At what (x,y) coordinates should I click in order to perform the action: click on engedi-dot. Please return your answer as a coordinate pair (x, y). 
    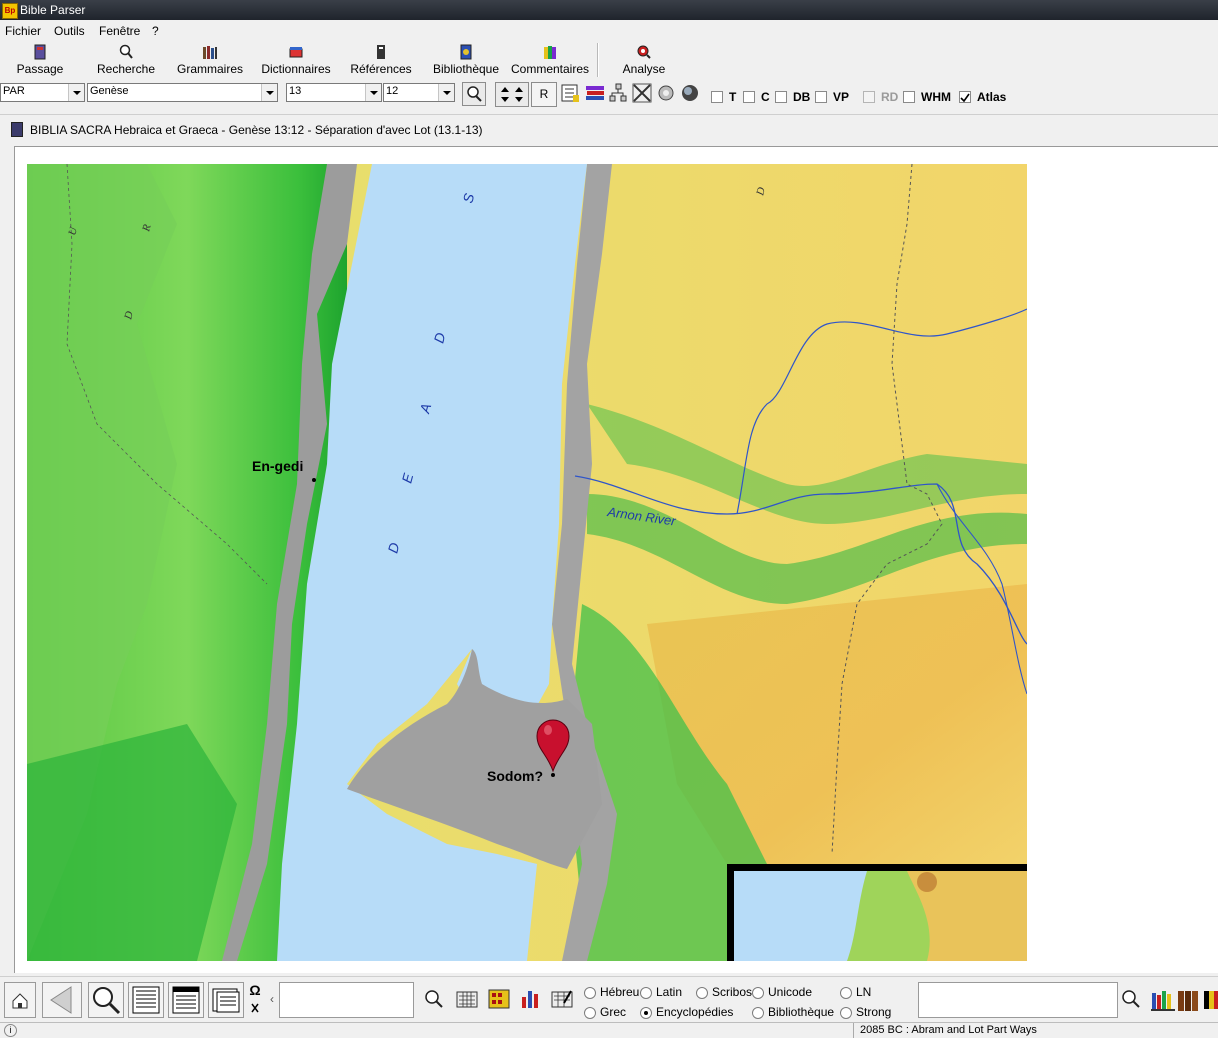
    Looking at the image, I should click on (314, 480).